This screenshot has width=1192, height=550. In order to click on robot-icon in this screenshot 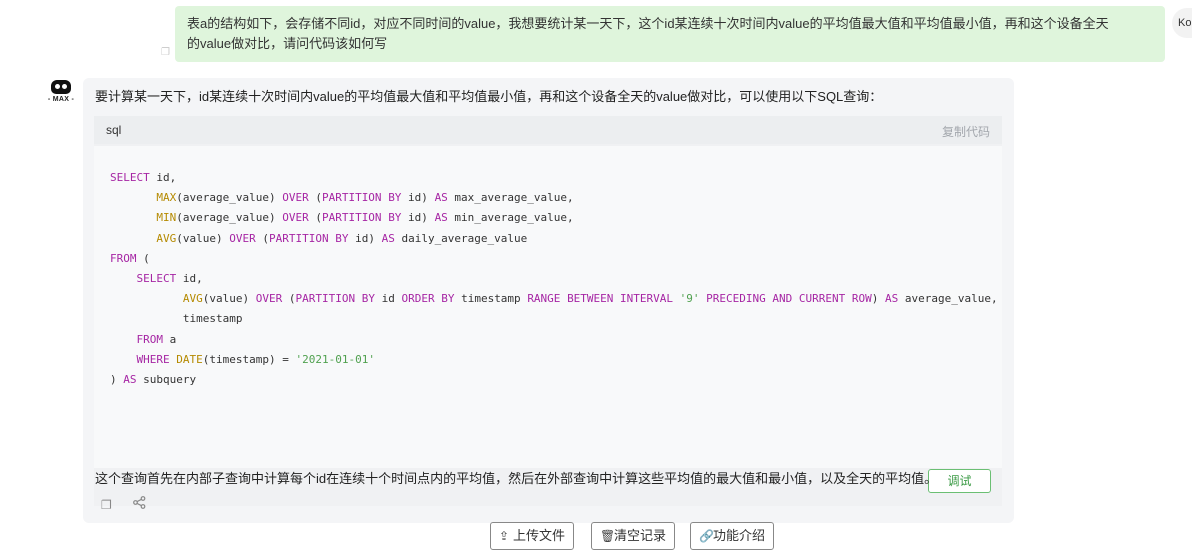, I will do `click(61, 87)`.